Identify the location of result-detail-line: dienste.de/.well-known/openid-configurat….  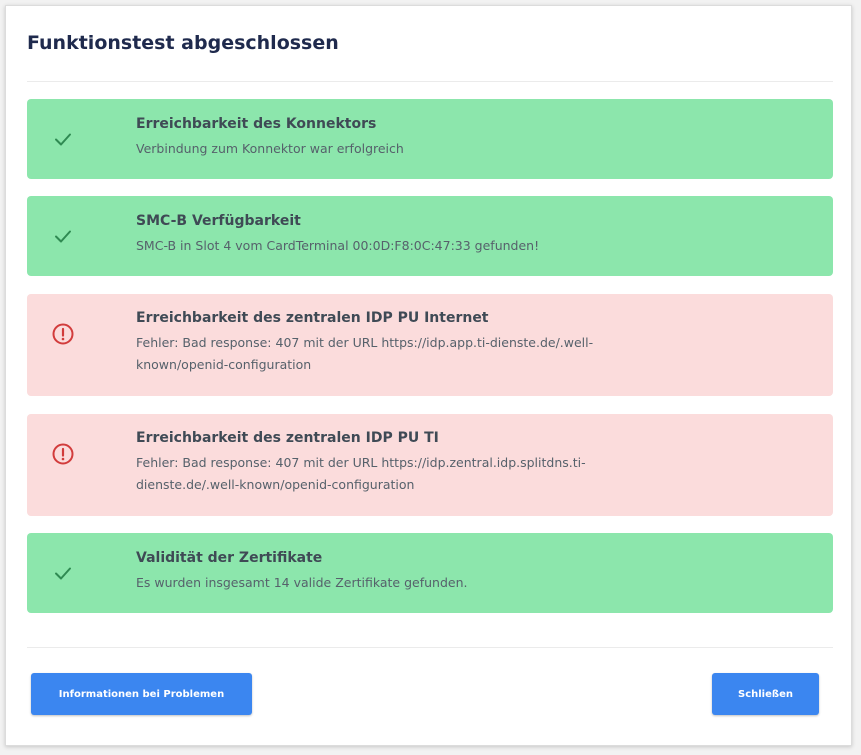
(275, 484).